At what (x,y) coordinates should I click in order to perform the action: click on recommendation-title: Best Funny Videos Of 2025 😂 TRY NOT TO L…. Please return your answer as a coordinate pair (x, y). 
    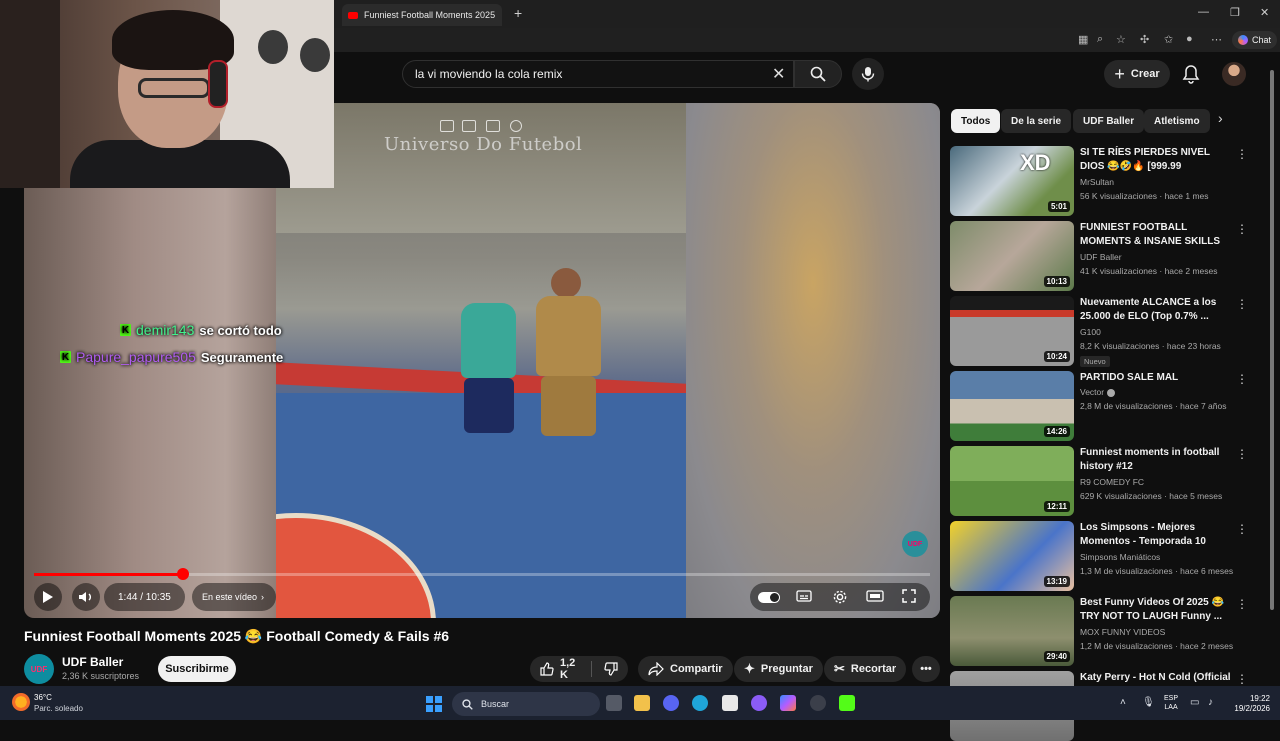
    Looking at the image, I should click on (1156, 610).